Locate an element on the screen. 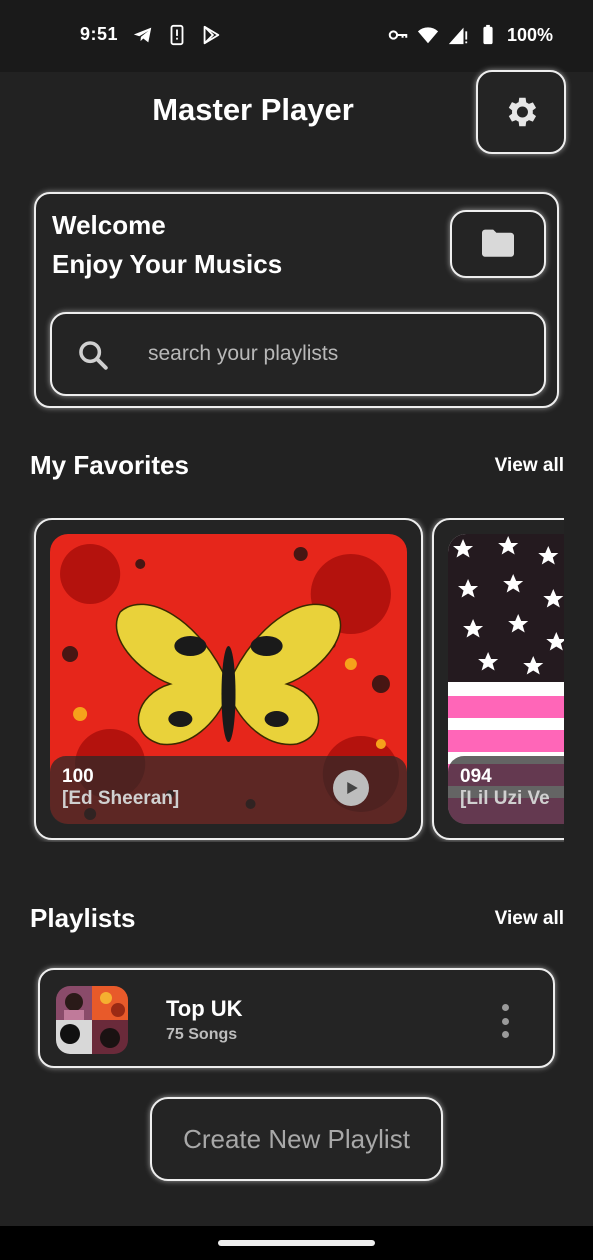 The image size is (593, 1260). playlist-thumbnail is located at coordinates (92, 1020).